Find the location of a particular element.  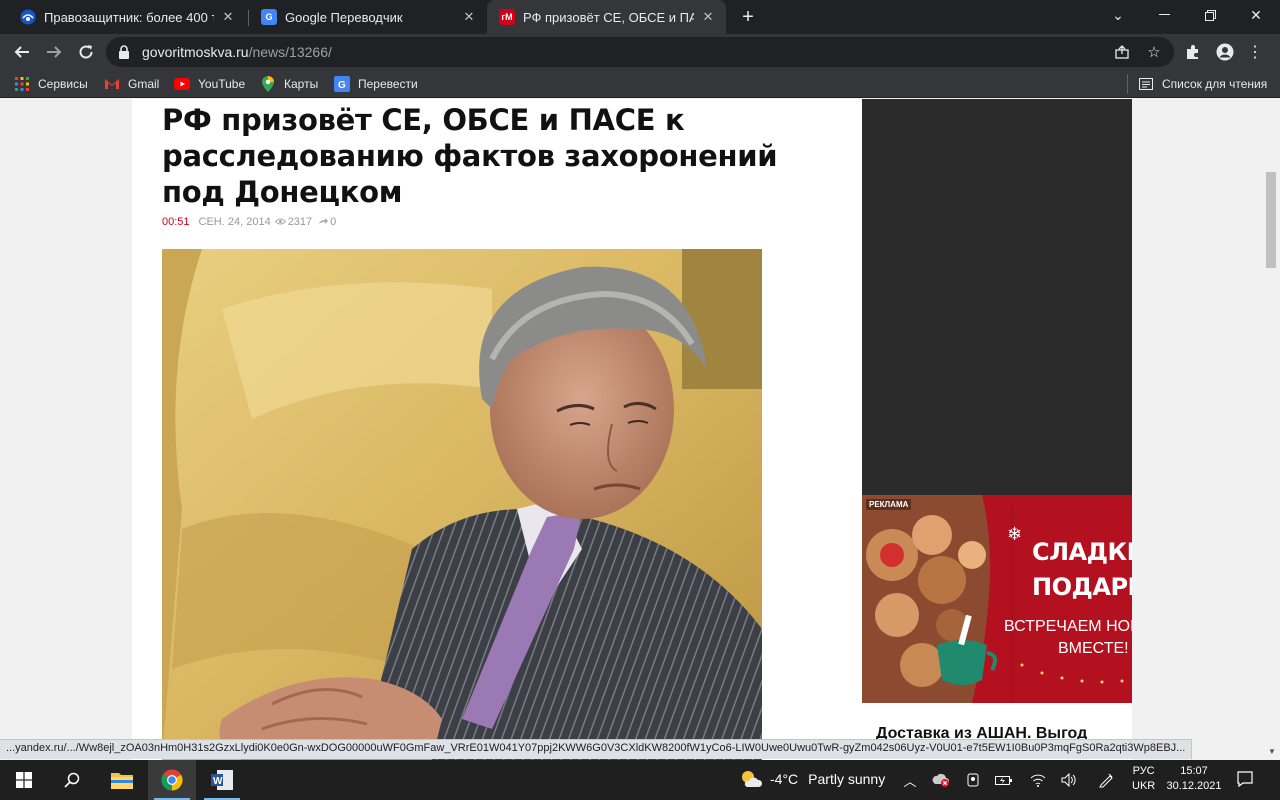

clock-time: 15:07 is located at coordinates (1194, 771).